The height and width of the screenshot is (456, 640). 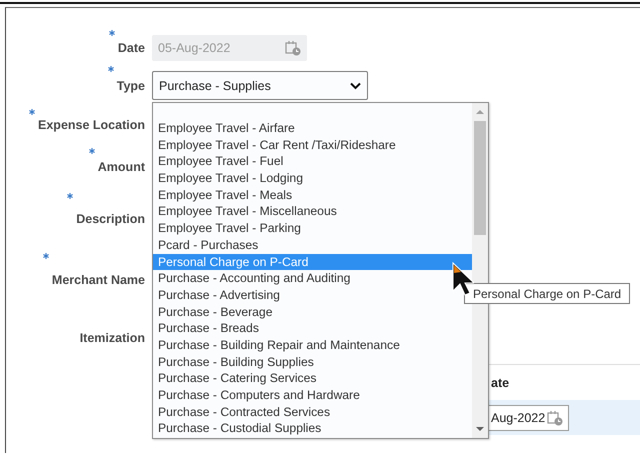 What do you see at coordinates (110, 219) in the screenshot?
I see `field-label: Description` at bounding box center [110, 219].